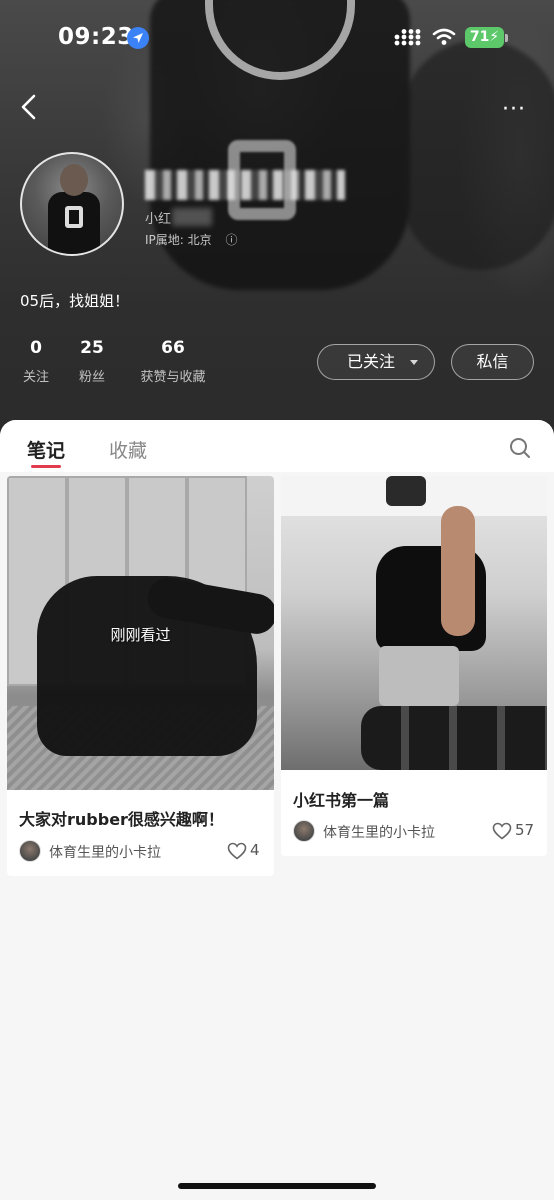 Image resolution: width=554 pixels, height=1200 pixels. I want to click on stat-followers-value: 25, so click(92, 348).